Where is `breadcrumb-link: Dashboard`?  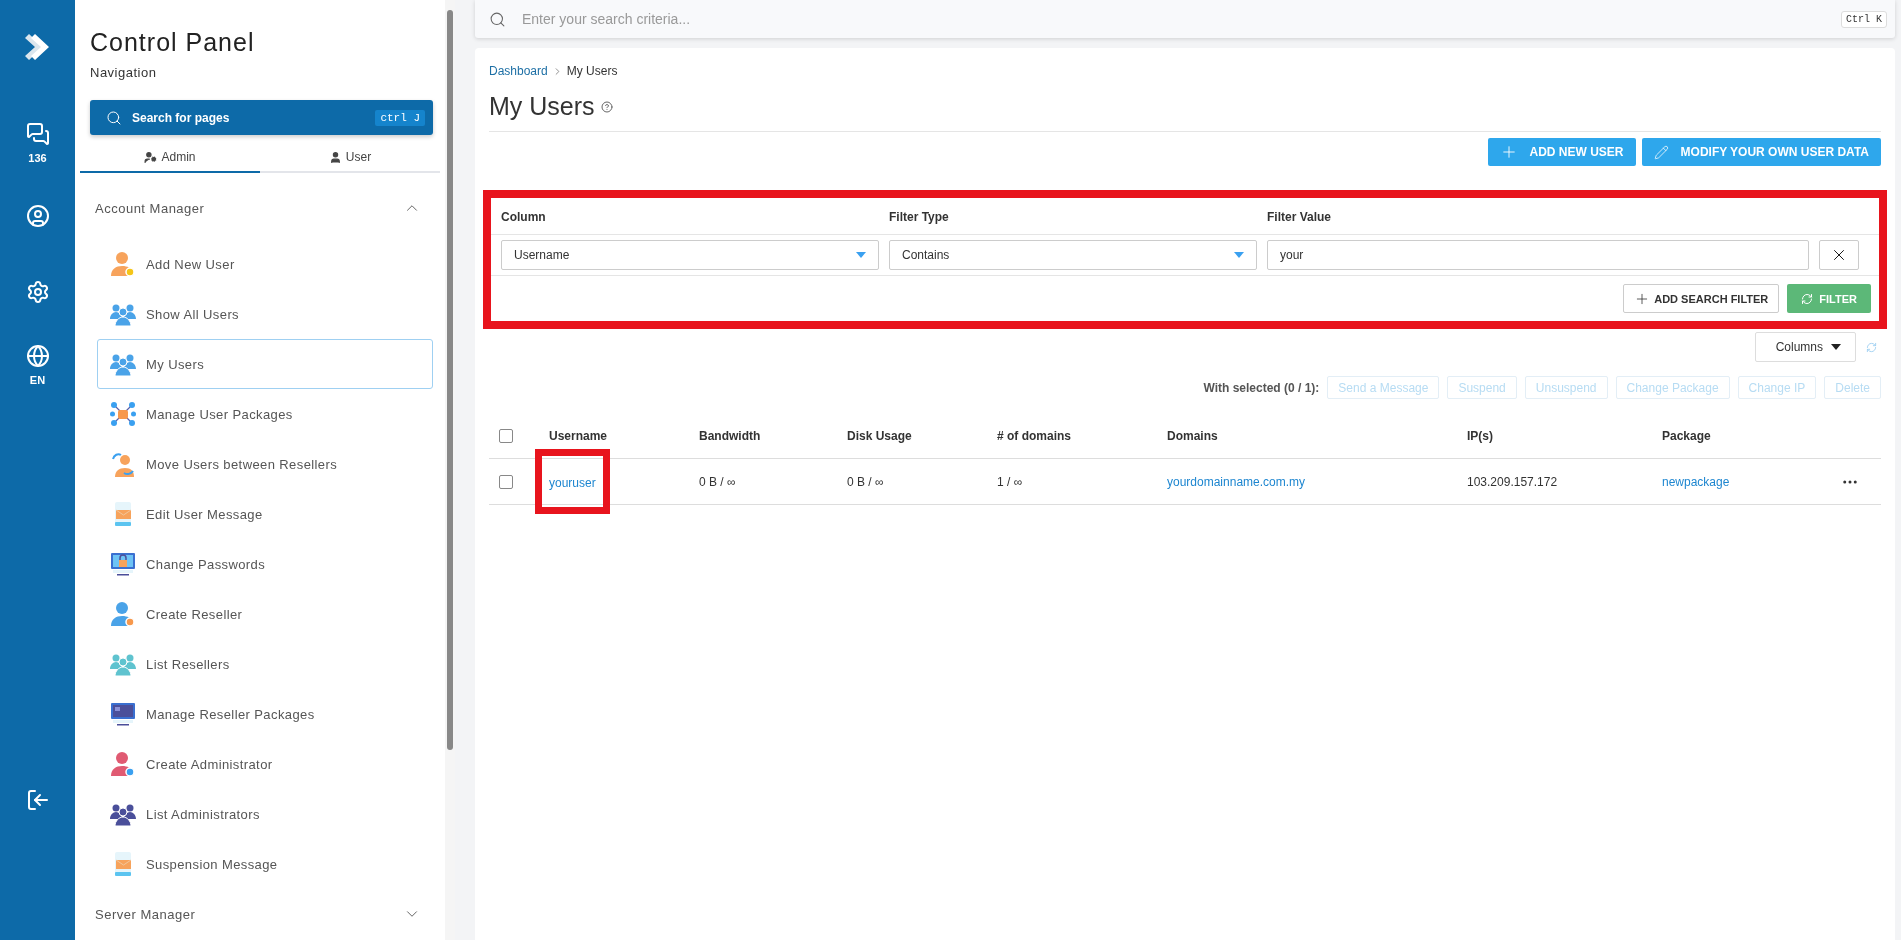 breadcrumb-link: Dashboard is located at coordinates (518, 71).